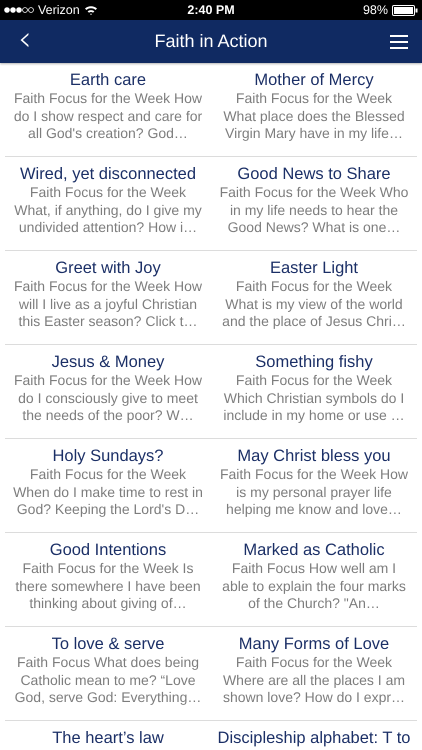 This screenshot has width=422, height=750. I want to click on status-time: 2:40 PM, so click(211, 10).